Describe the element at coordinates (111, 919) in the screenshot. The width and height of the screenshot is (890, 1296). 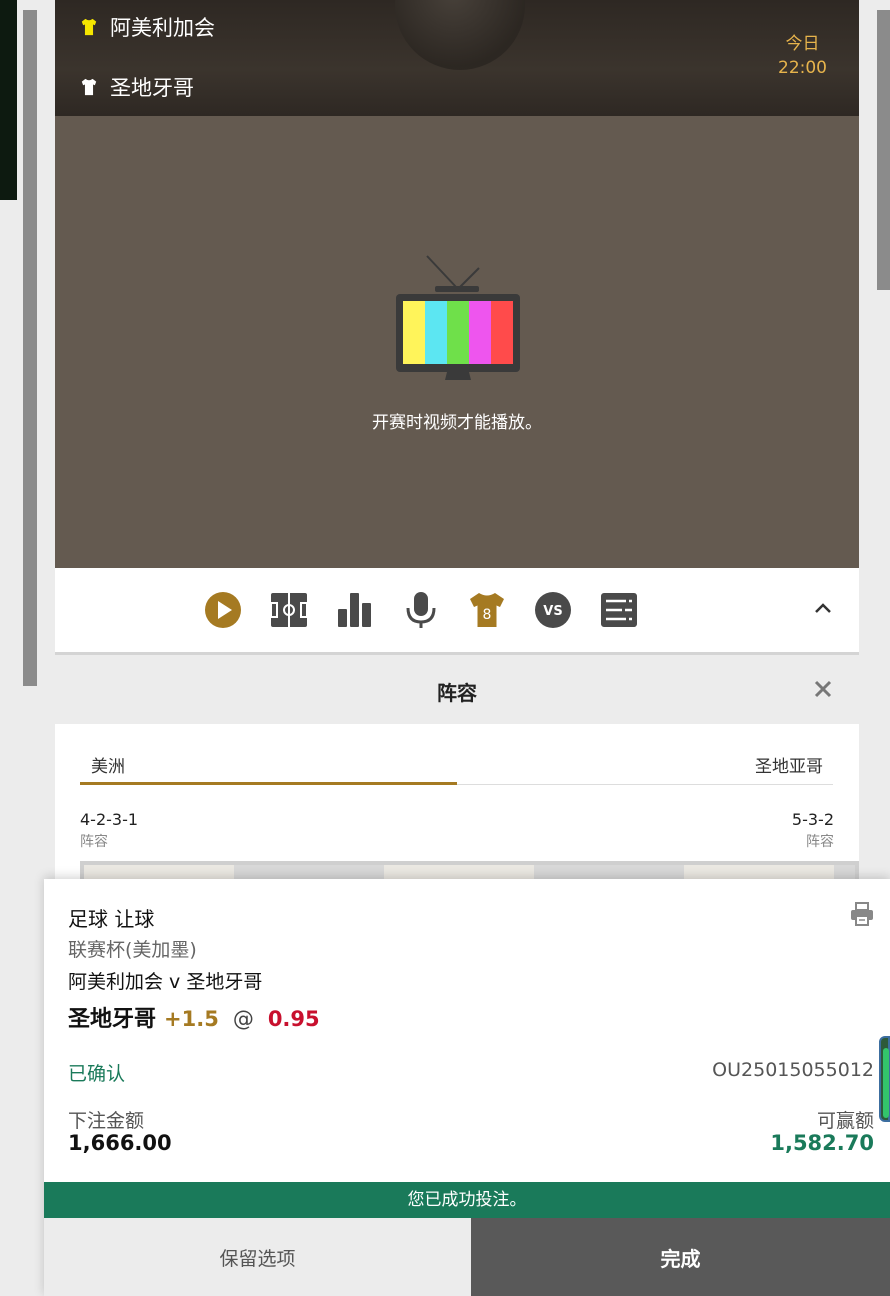
I see `sport-market: 足球 让球` at that location.